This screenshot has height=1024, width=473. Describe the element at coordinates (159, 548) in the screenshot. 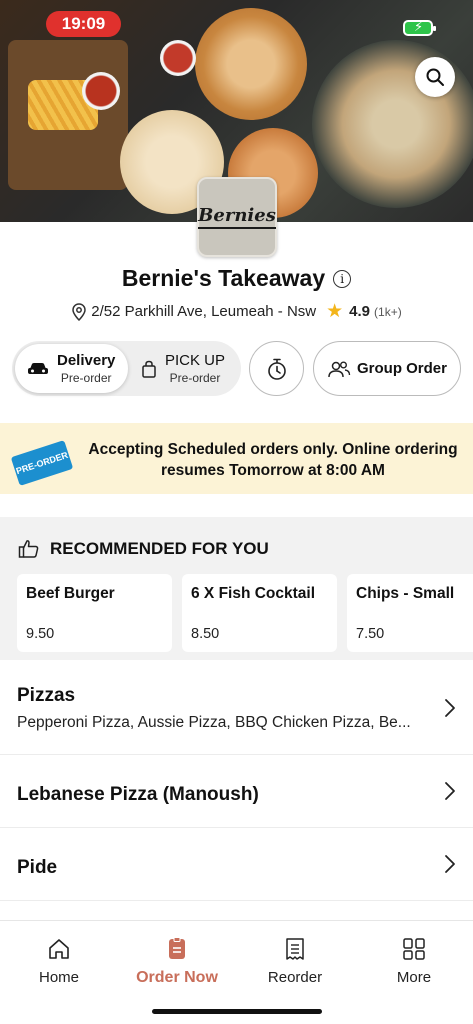

I see `recommended-title: RECOMMENDED FOR YOU` at that location.